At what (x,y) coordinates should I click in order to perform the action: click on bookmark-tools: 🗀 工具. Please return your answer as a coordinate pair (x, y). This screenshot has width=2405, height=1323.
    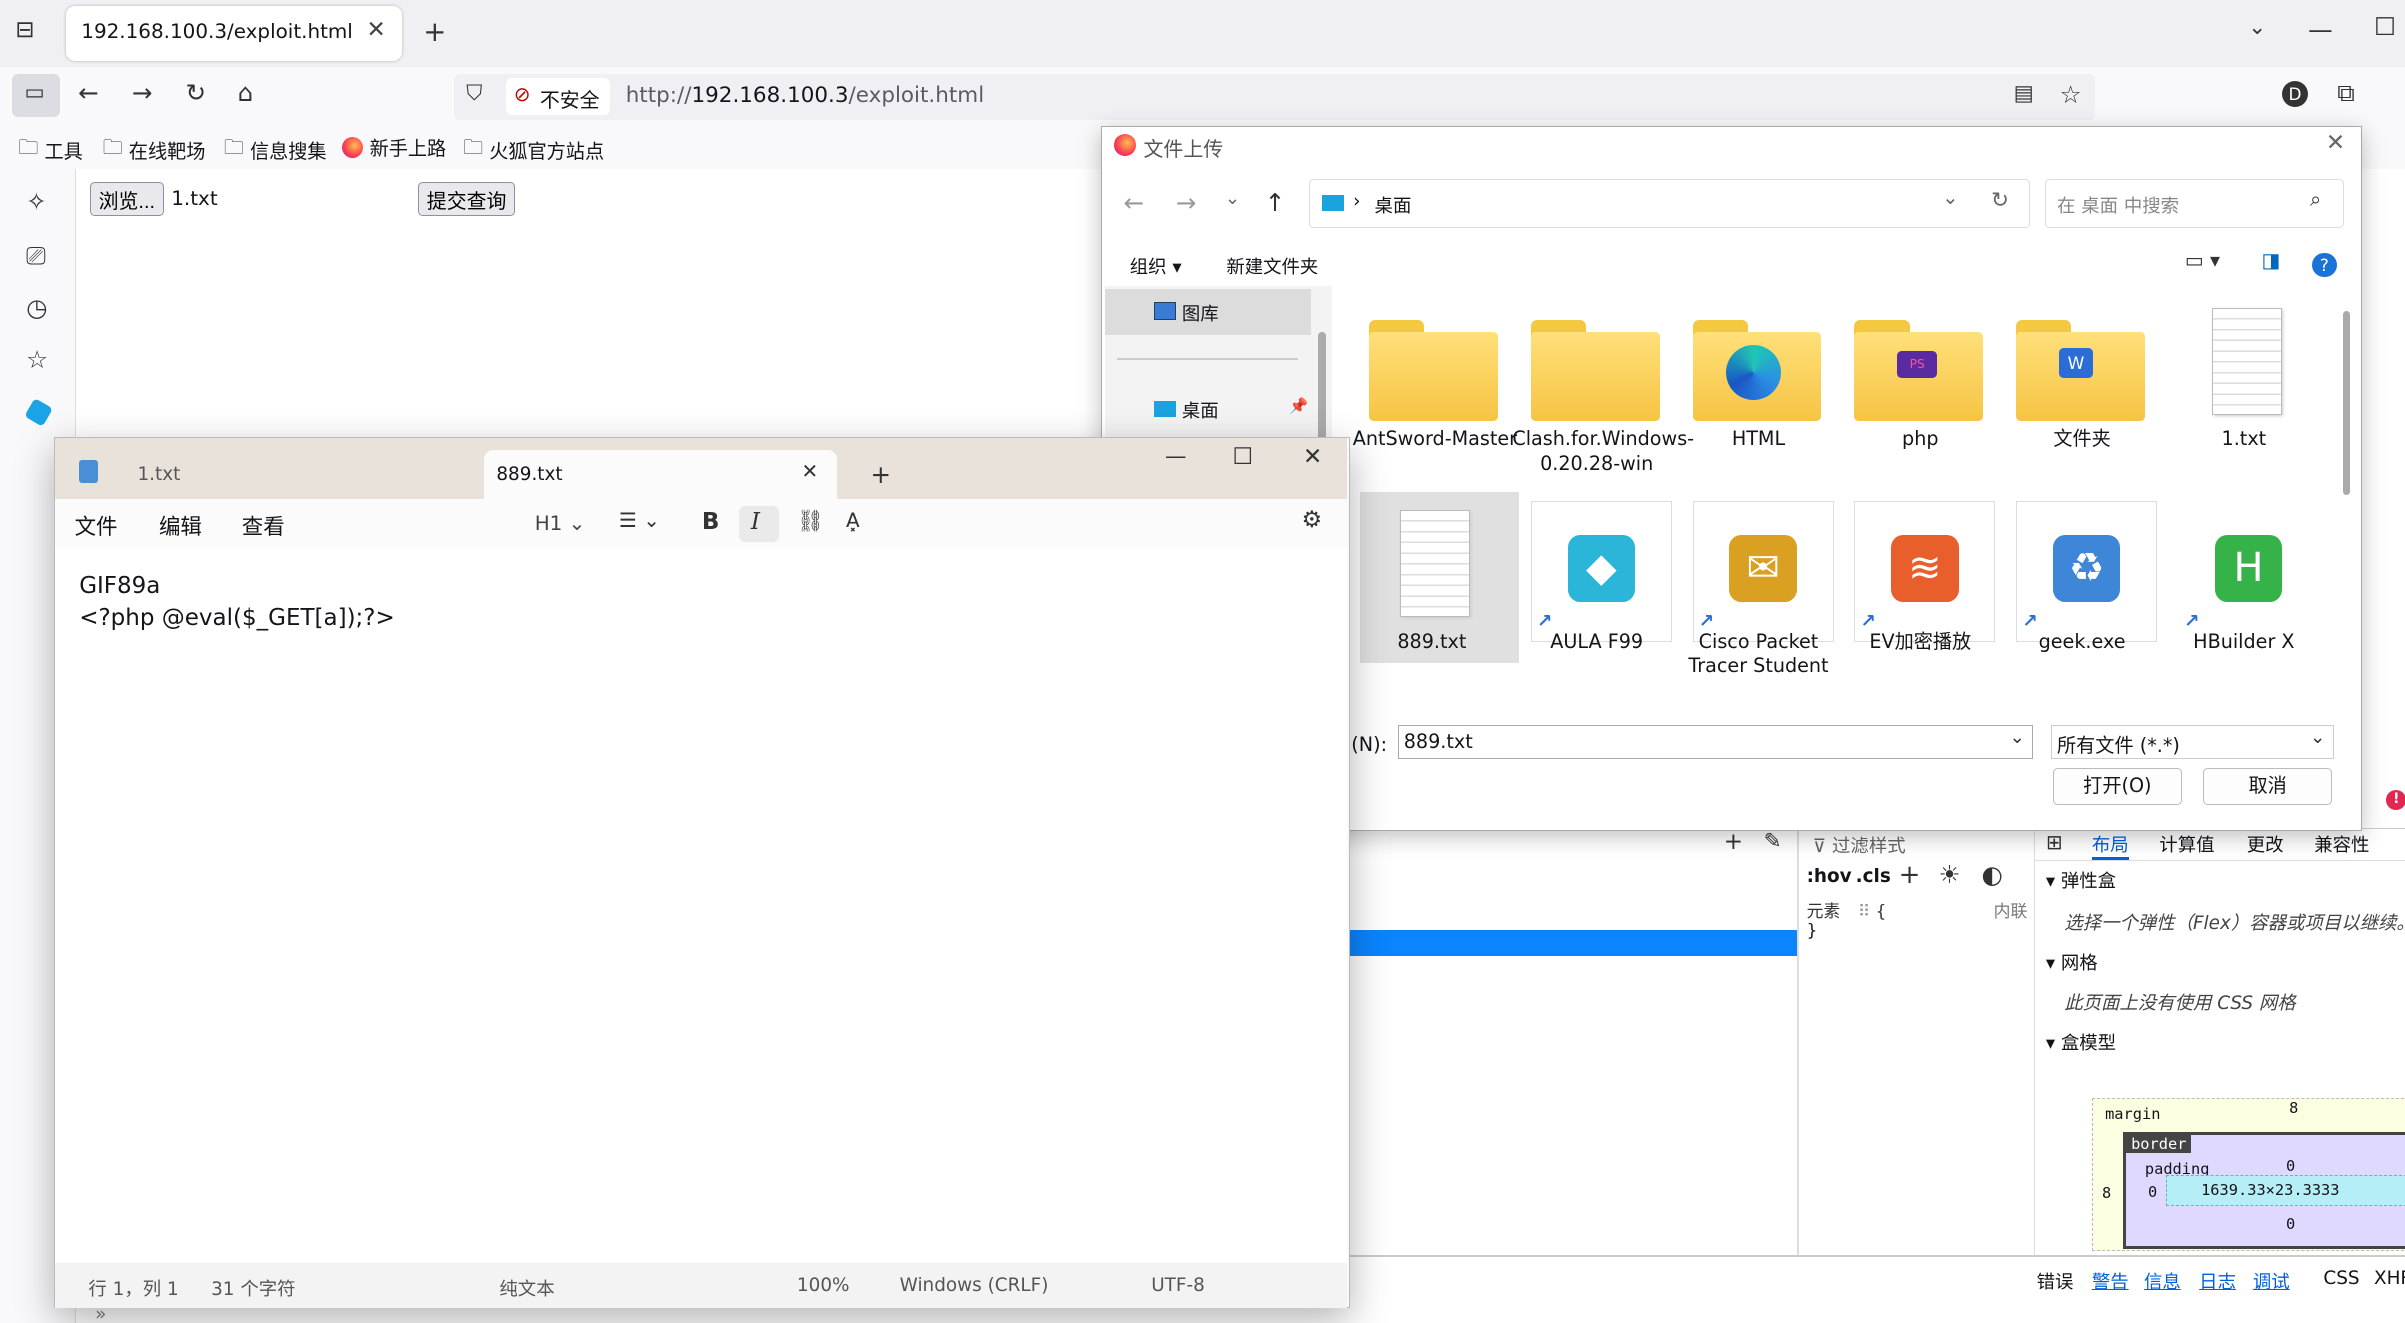
    Looking at the image, I should click on (50, 150).